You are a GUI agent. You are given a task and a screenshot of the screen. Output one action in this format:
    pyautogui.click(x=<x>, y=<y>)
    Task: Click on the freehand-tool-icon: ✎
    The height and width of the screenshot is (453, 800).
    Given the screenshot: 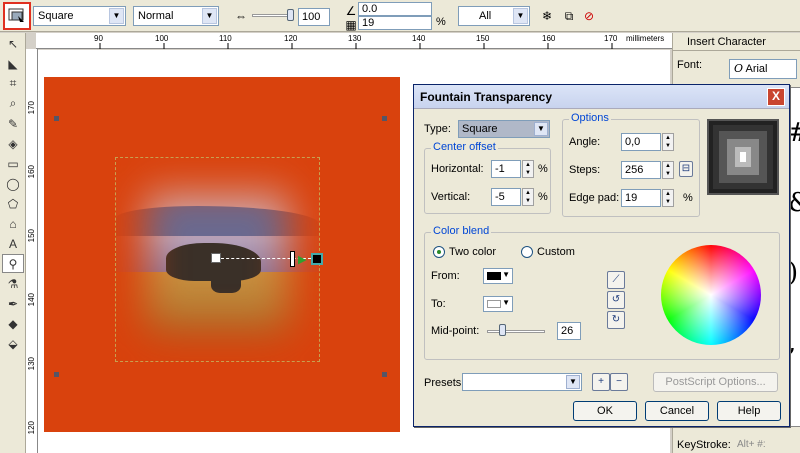 What is the action you would take?
    pyautogui.click(x=13, y=123)
    